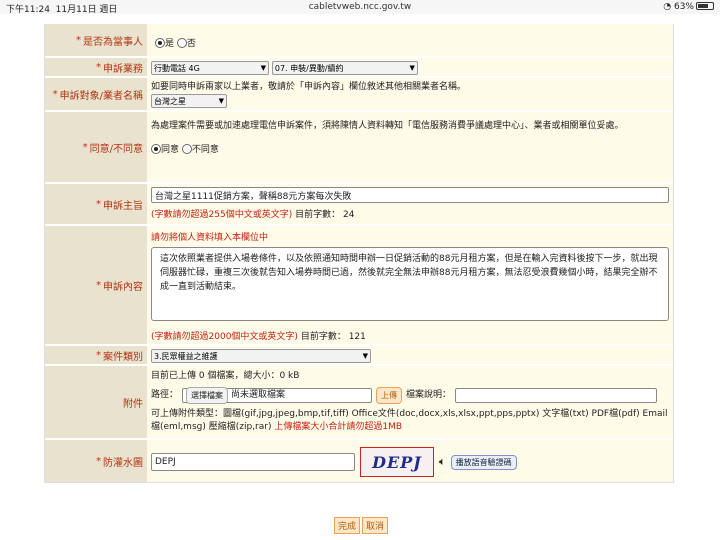 The height and width of the screenshot is (540, 720). Describe the element at coordinates (667, 7) in the screenshot. I see `wifi-icon: ◔` at that location.